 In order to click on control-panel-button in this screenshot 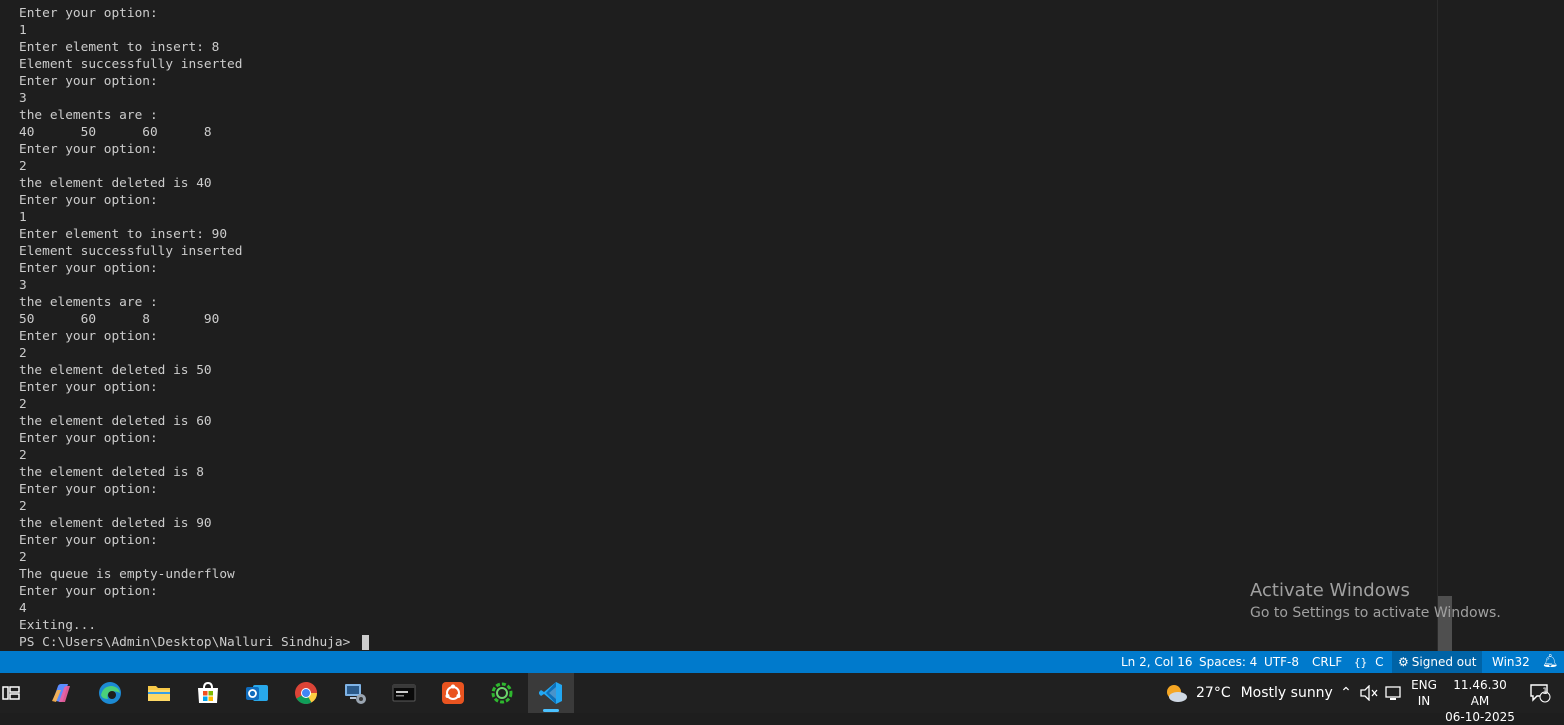, I will do `click(355, 693)`.